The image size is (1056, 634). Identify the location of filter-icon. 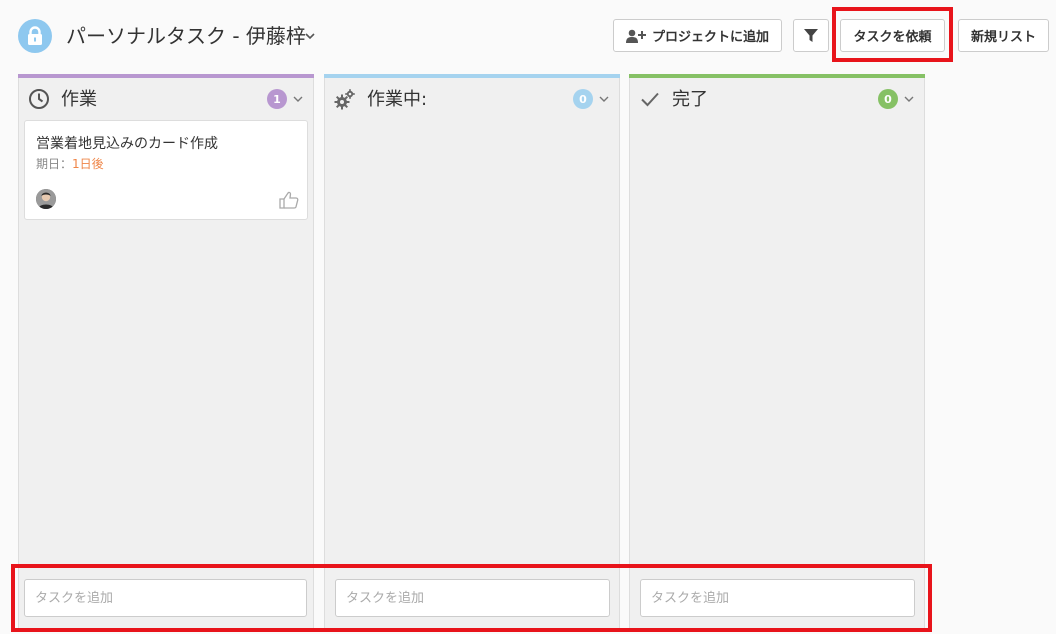
(811, 35).